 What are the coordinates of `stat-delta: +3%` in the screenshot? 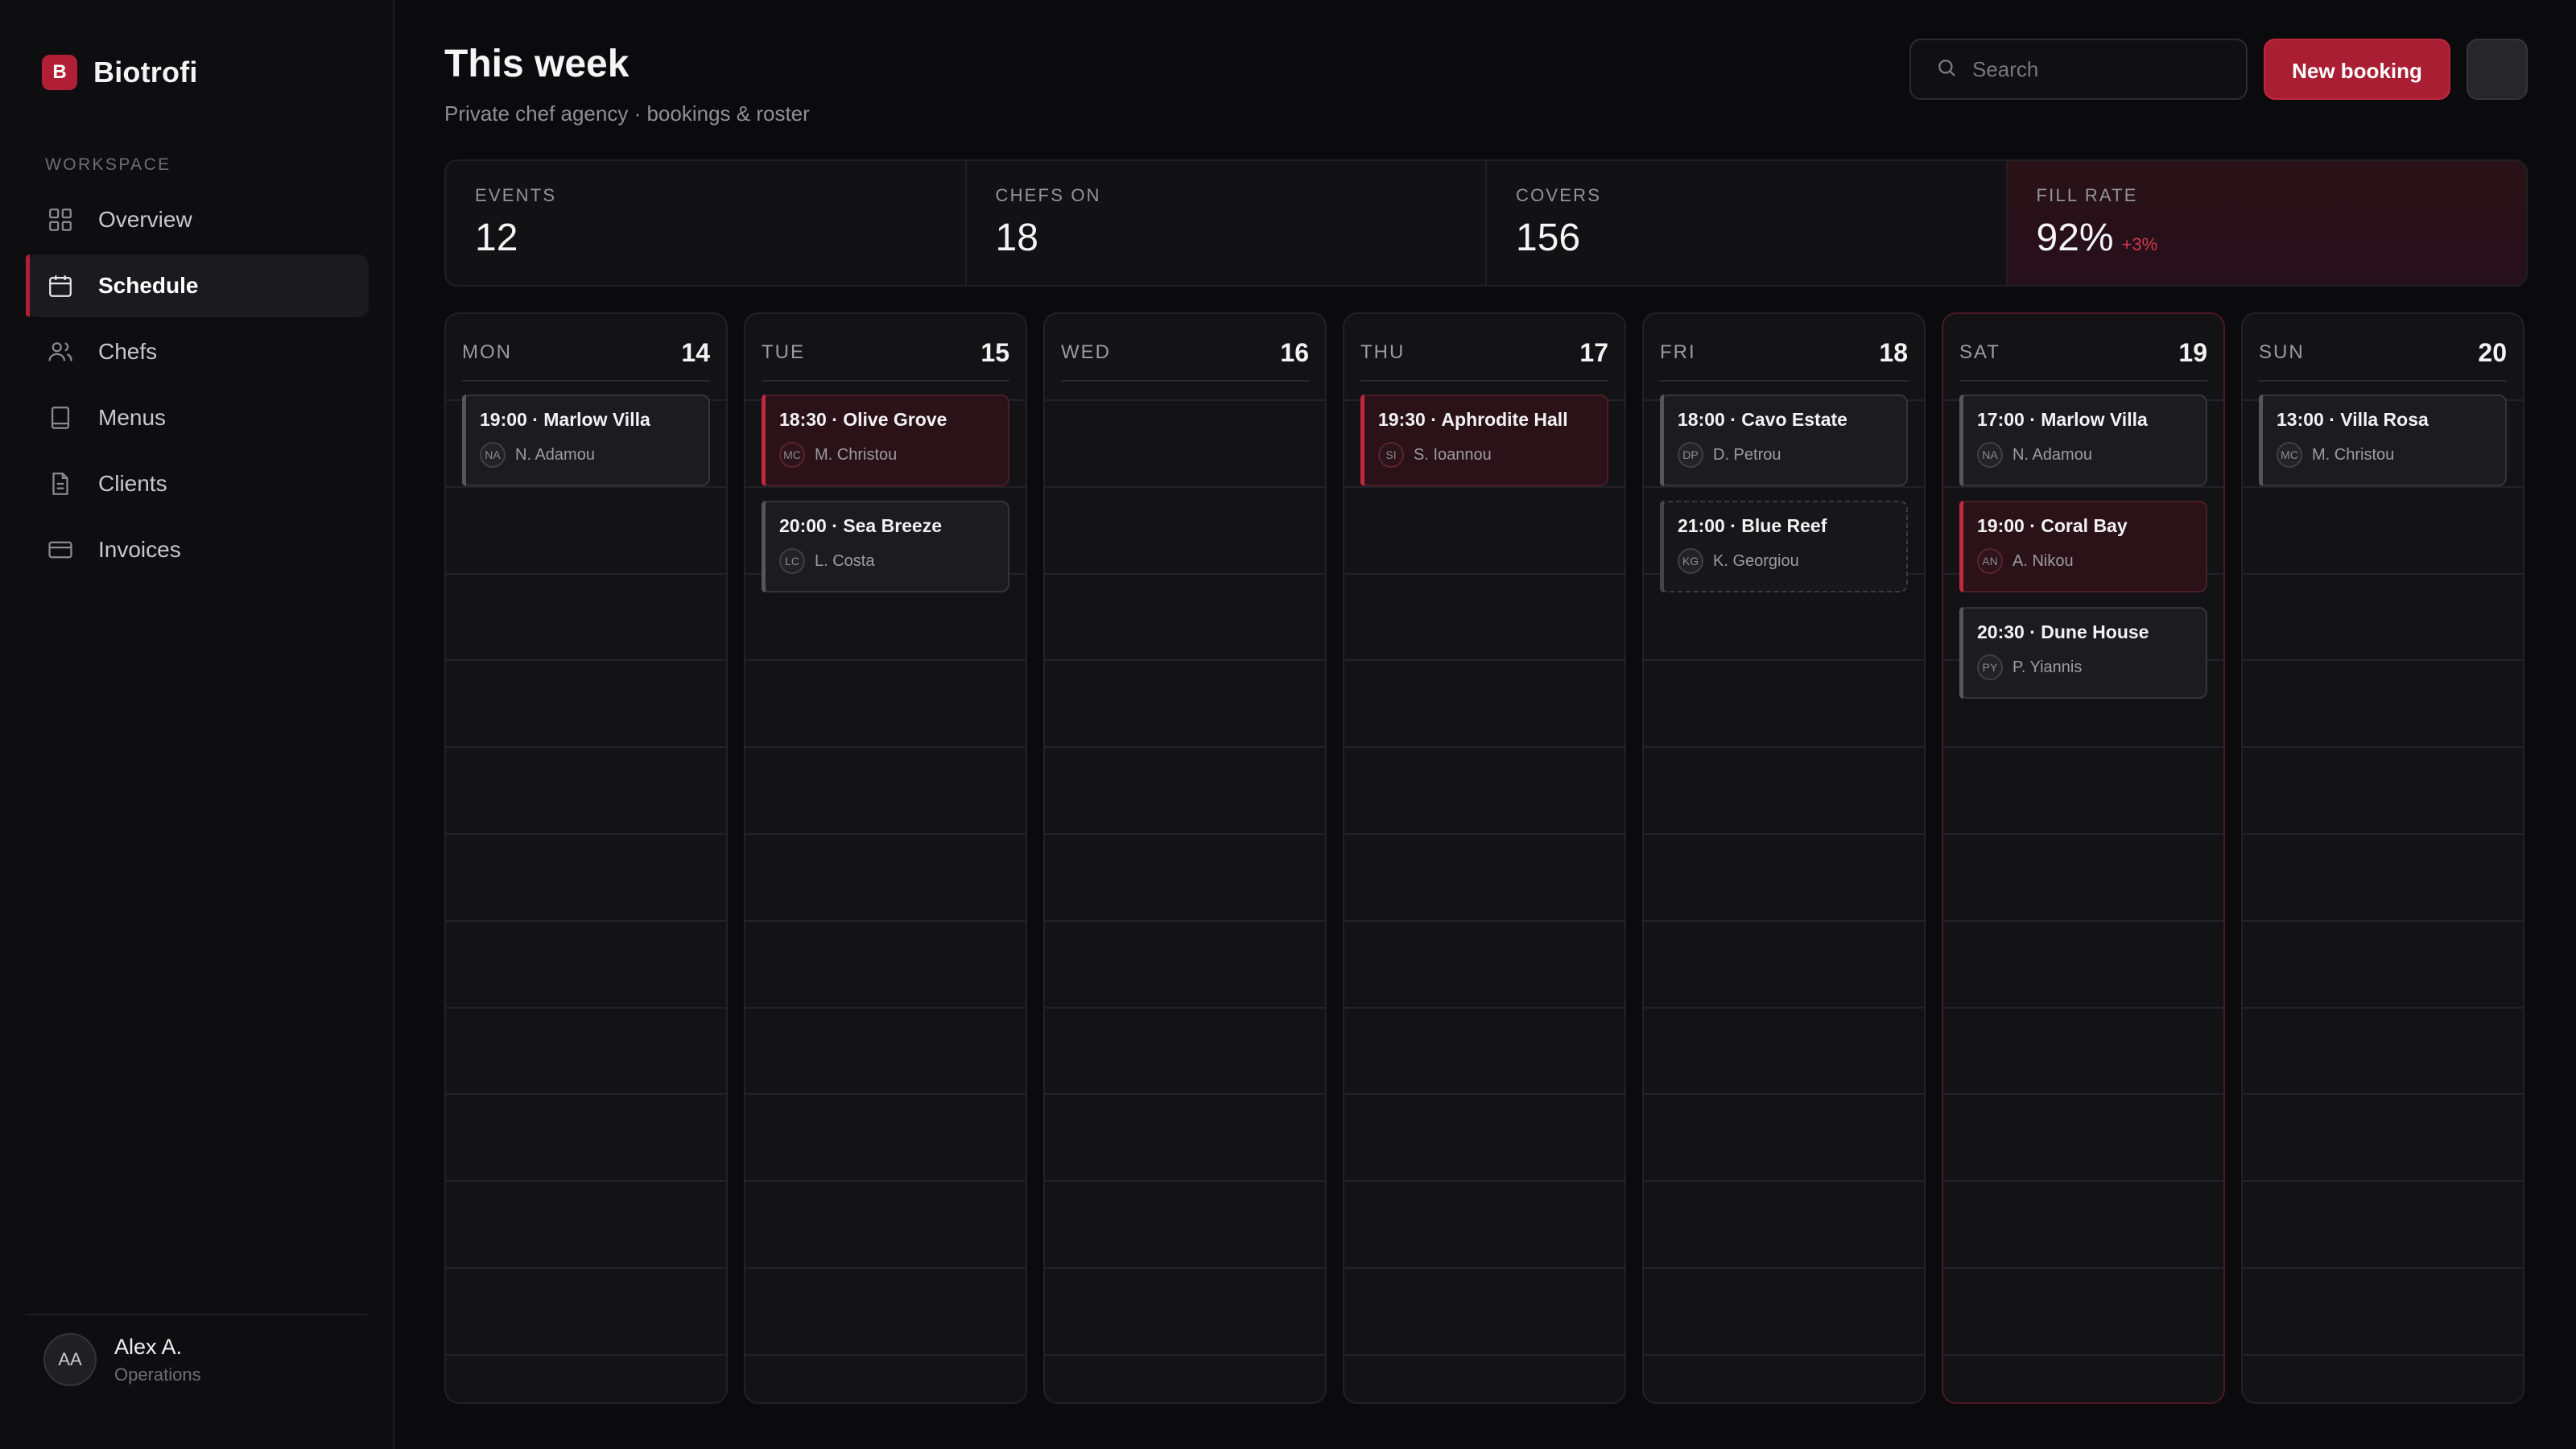 It's located at (2139, 244).